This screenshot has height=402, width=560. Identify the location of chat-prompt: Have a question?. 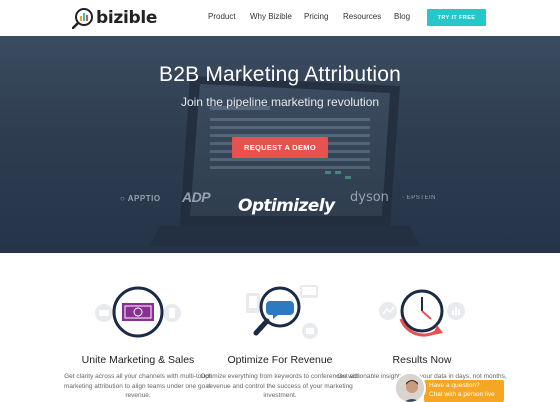
(454, 385).